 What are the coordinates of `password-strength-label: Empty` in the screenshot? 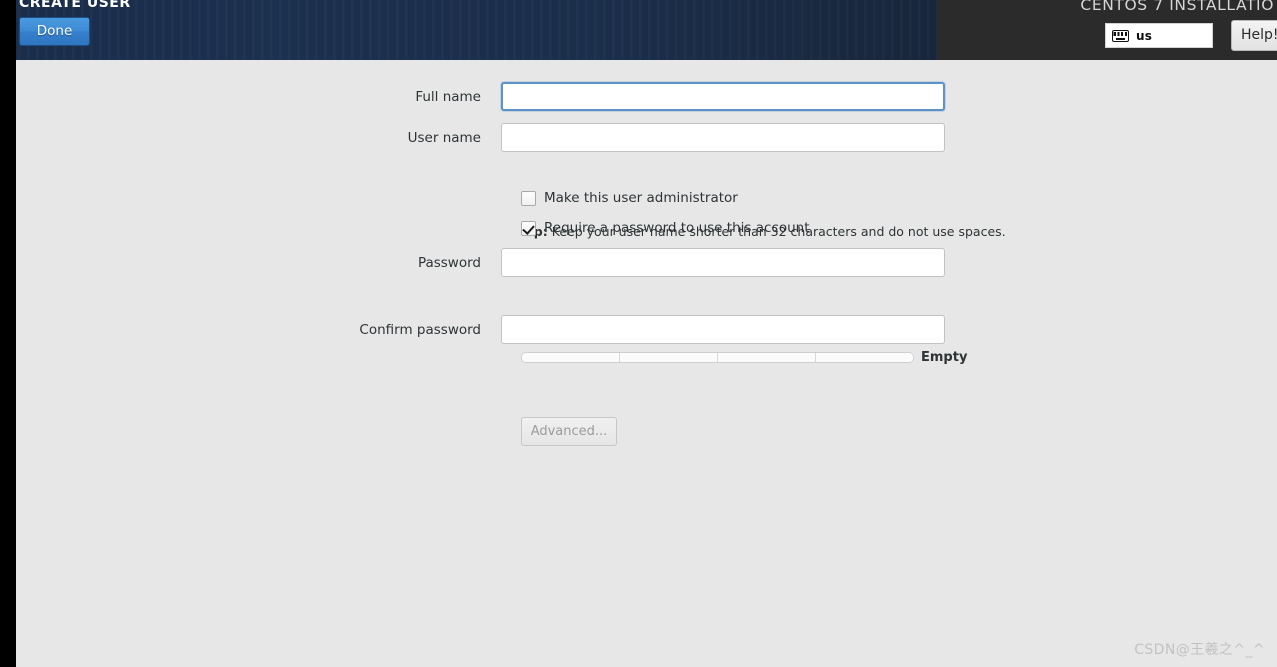 It's located at (944, 357).